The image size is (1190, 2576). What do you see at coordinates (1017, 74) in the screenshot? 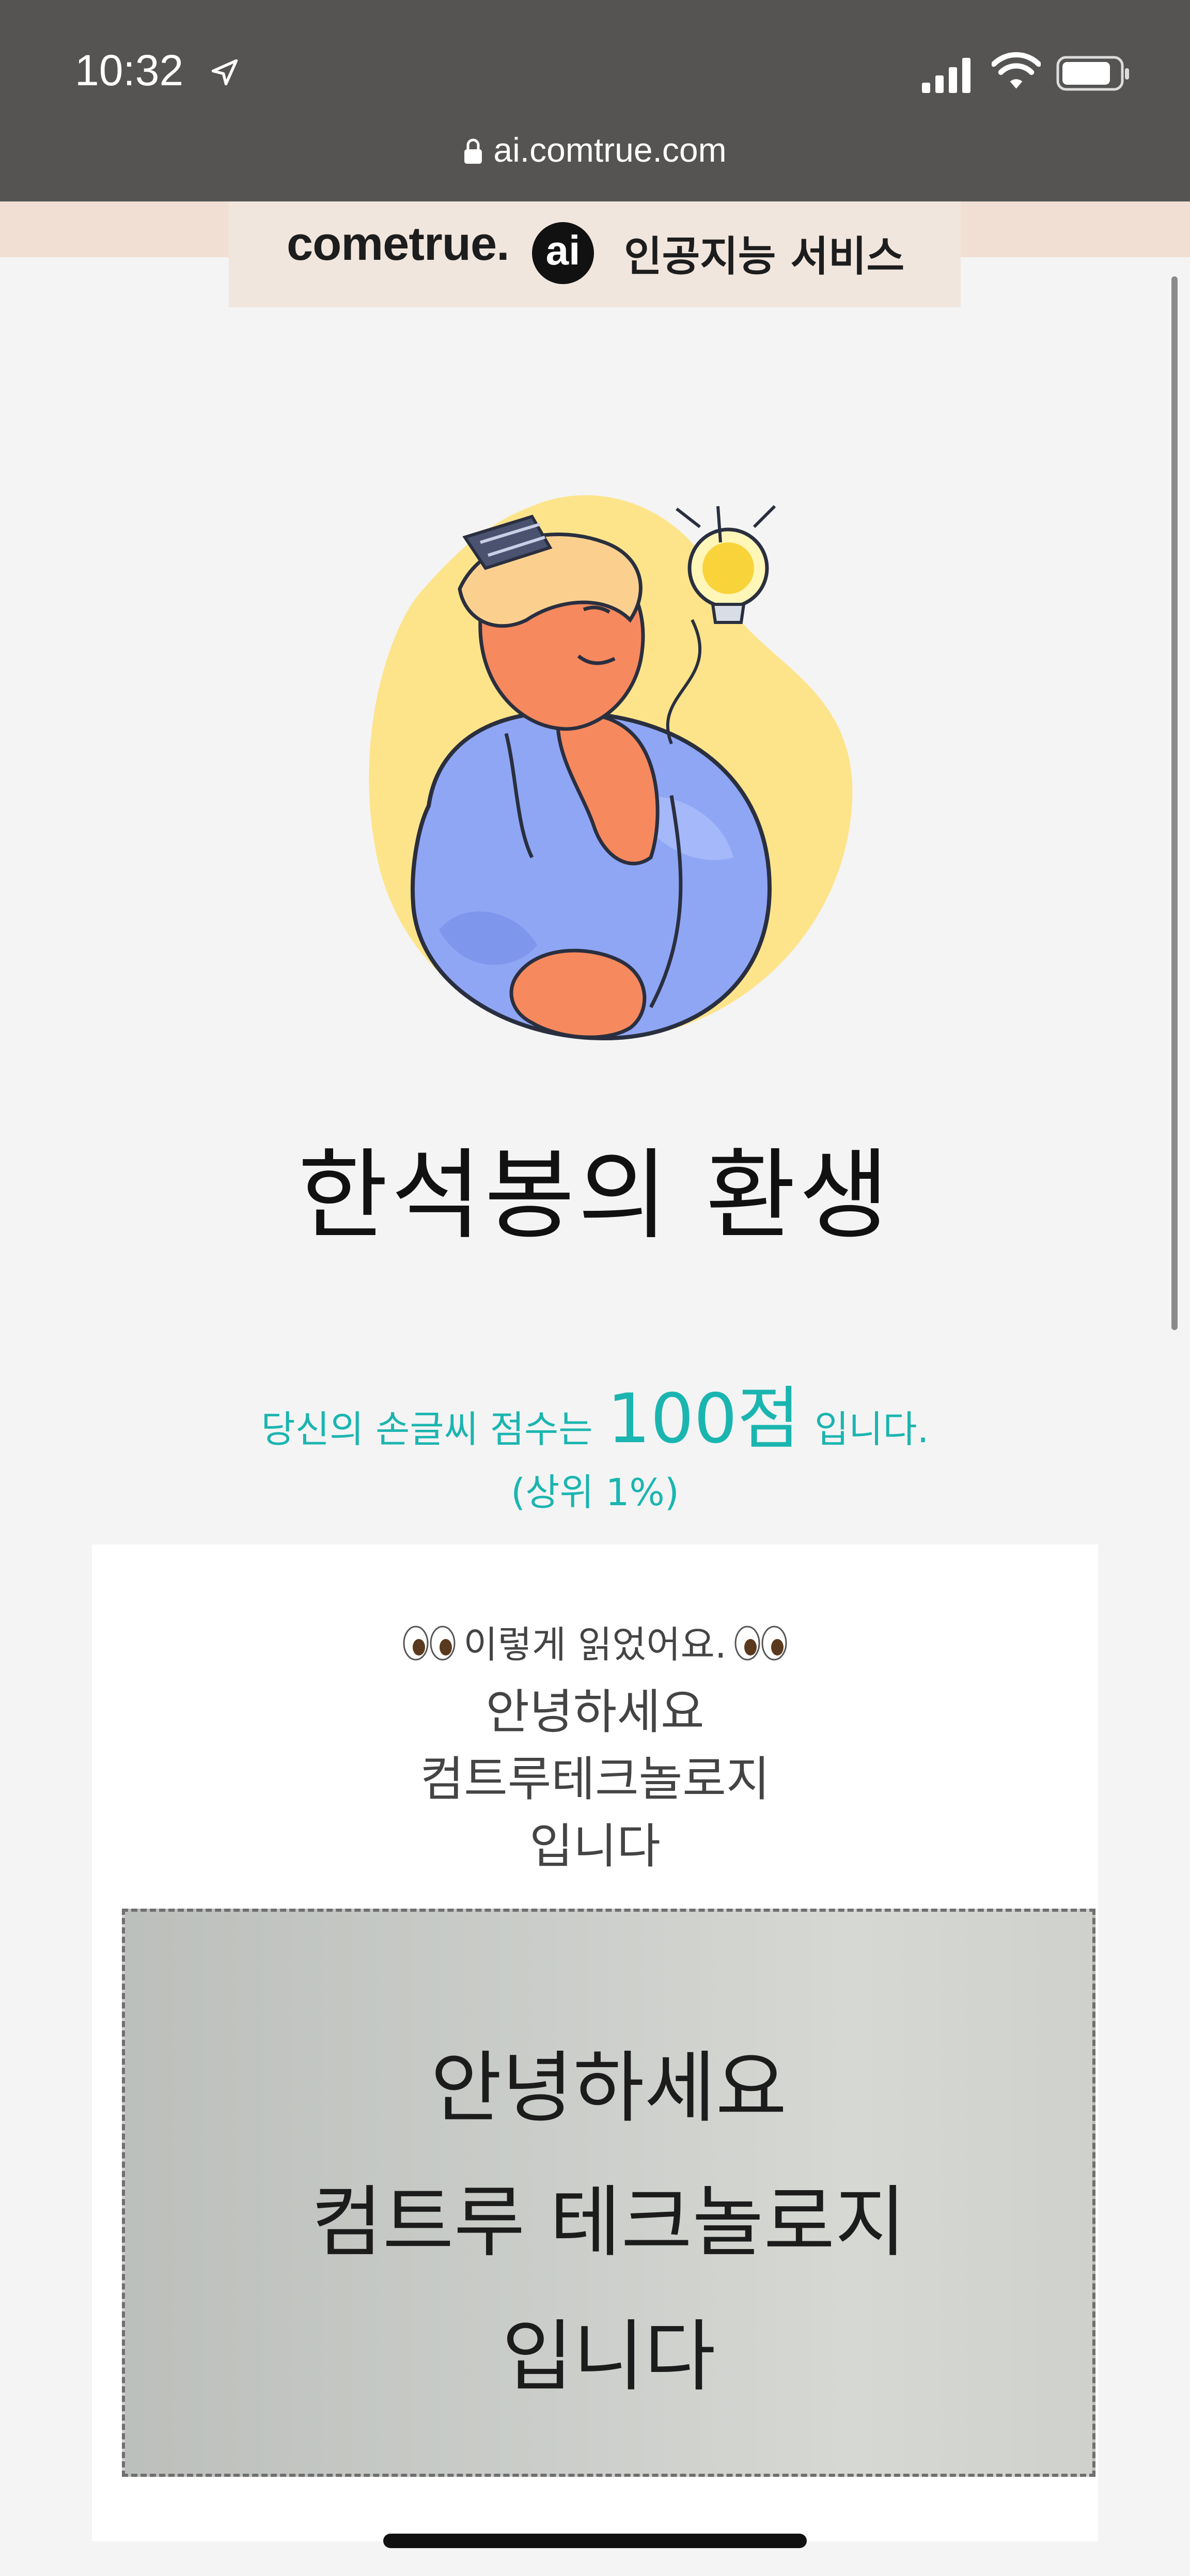
I see `wifi-icon` at bounding box center [1017, 74].